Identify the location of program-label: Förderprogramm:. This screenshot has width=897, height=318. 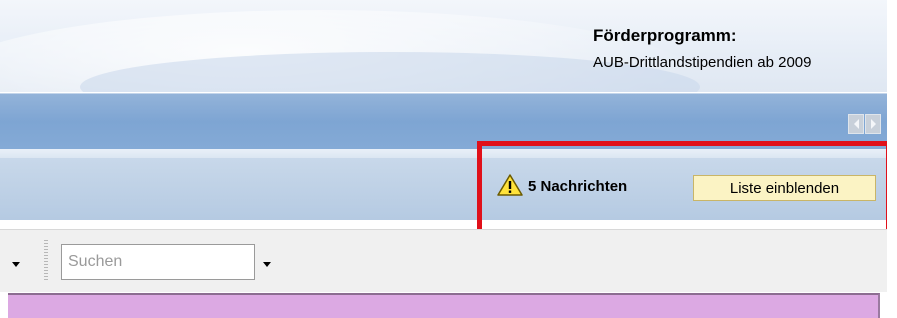
(665, 35).